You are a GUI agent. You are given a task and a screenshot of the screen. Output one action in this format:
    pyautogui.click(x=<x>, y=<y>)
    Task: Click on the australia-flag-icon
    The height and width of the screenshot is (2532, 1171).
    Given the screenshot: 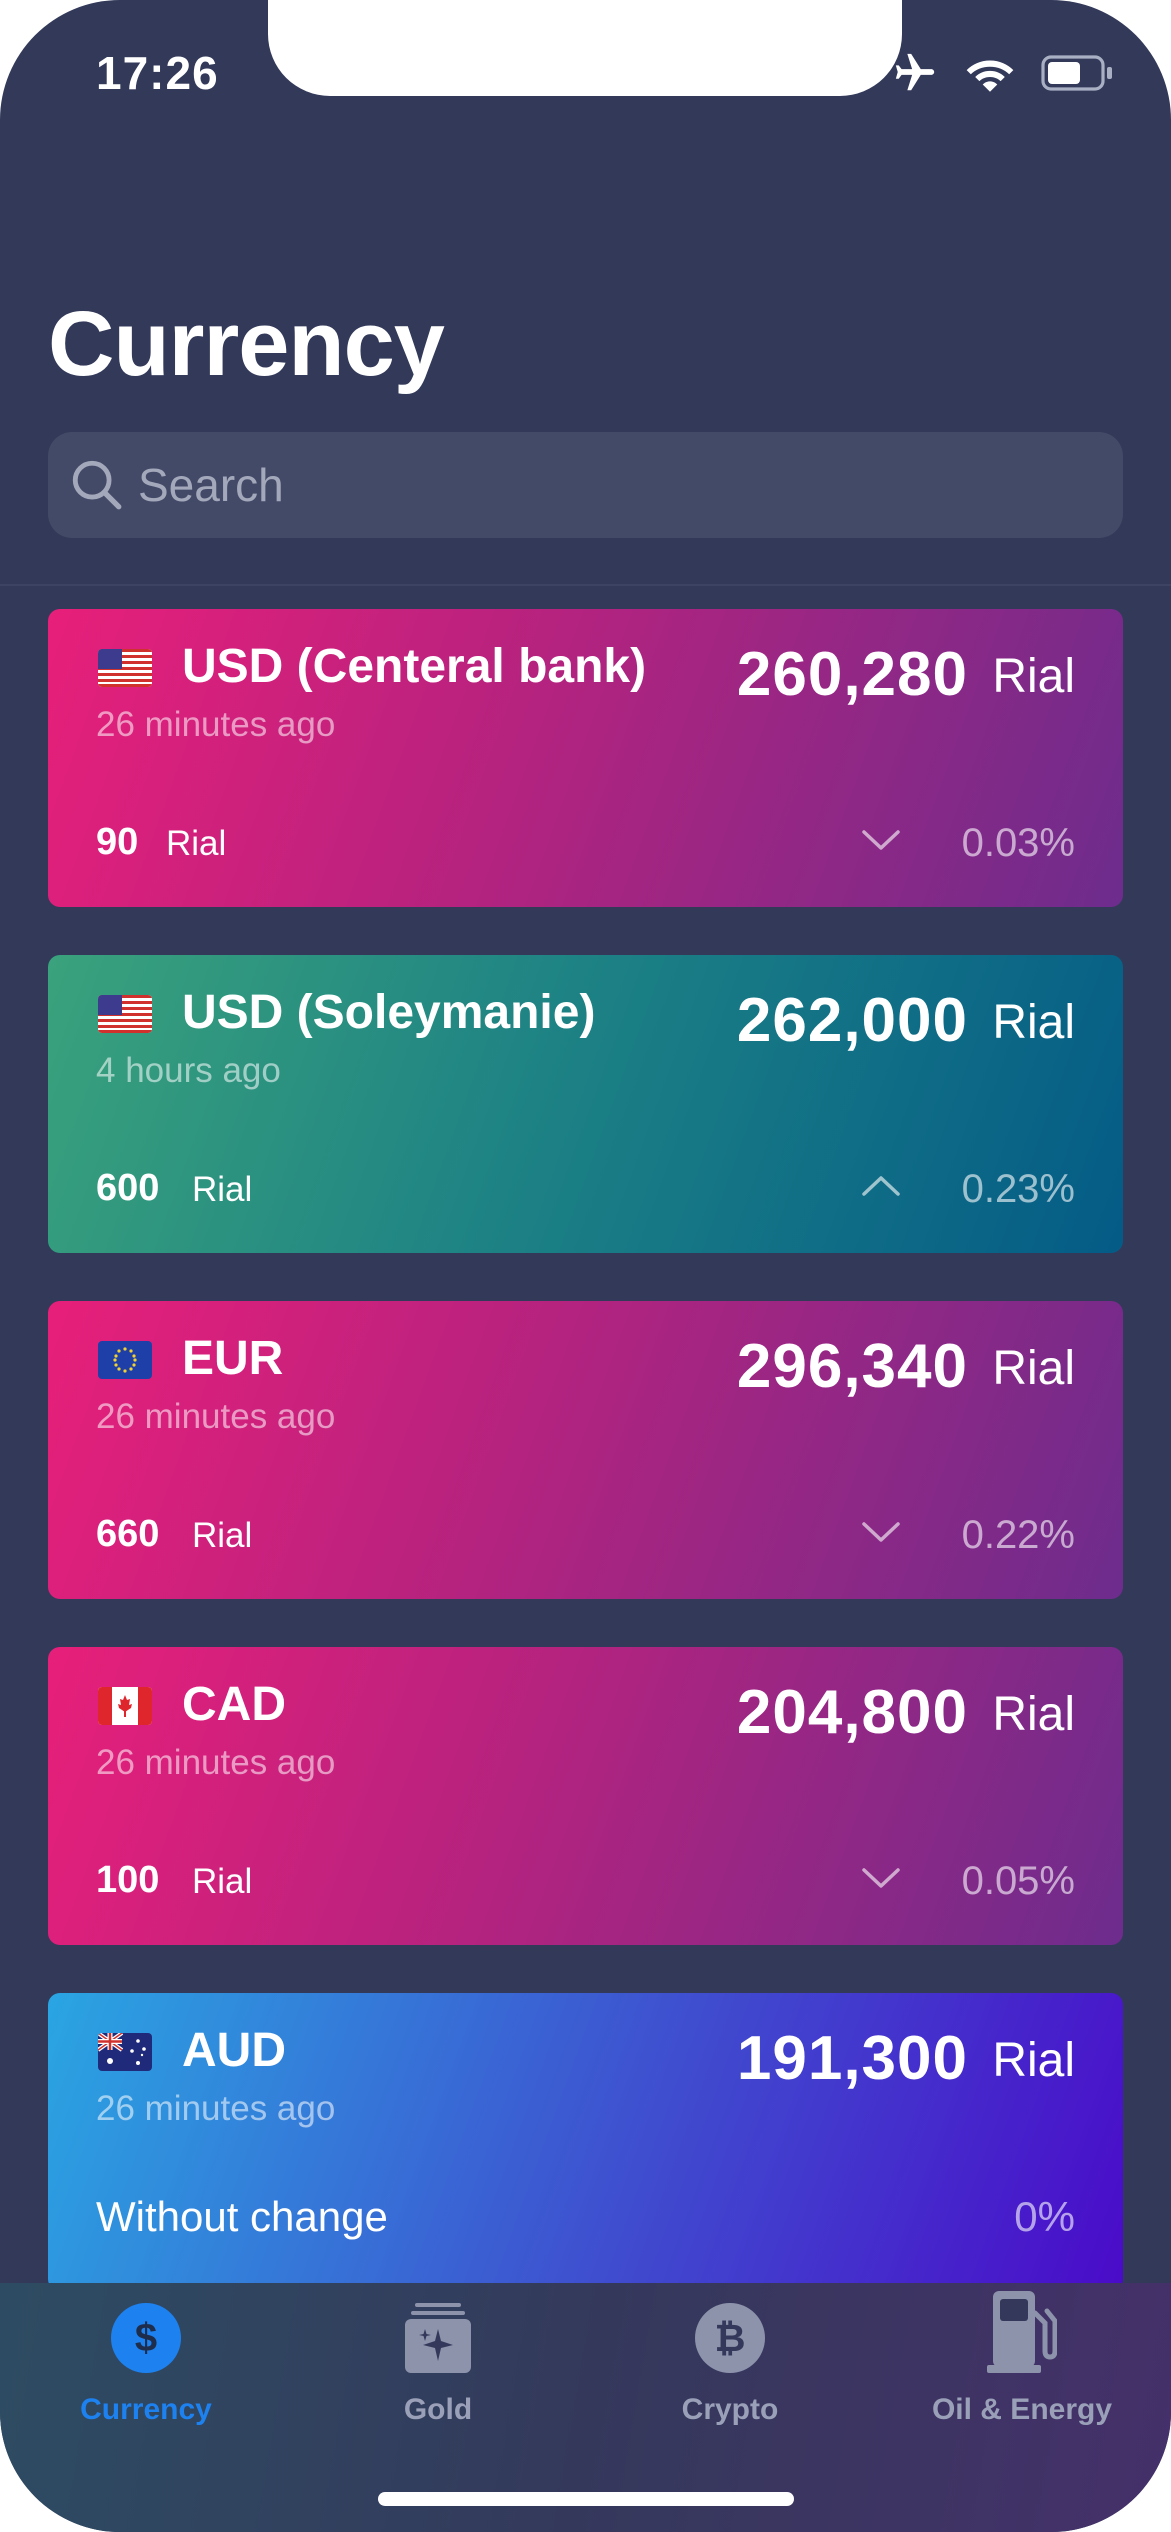 What is the action you would take?
    pyautogui.click(x=125, y=2052)
    